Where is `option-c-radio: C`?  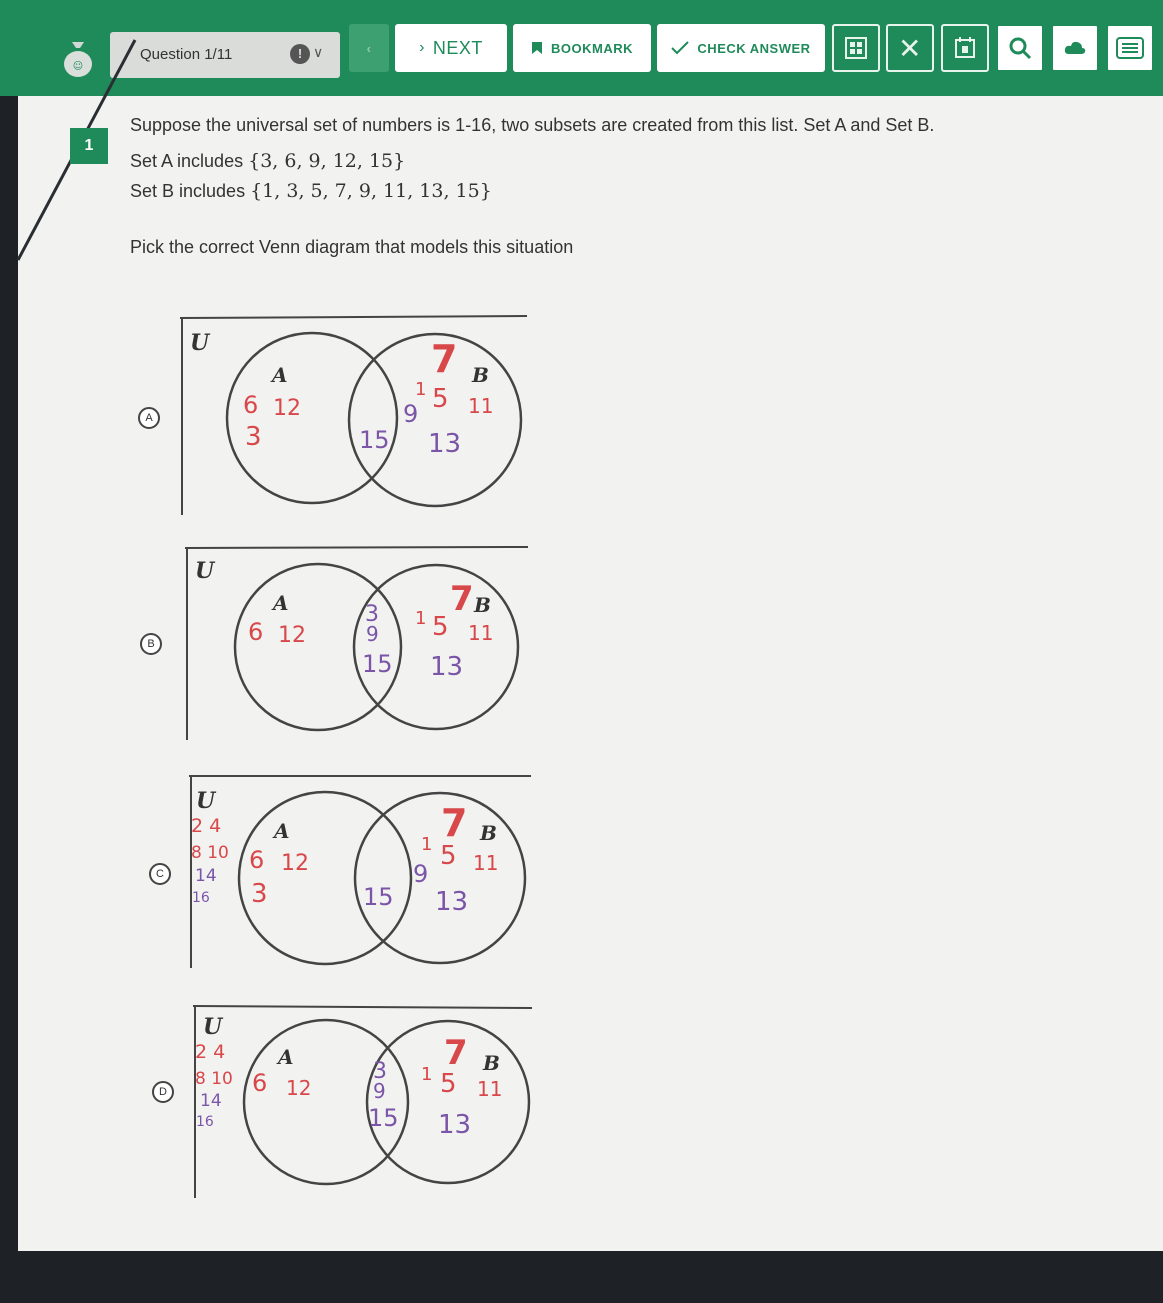 option-c-radio: C is located at coordinates (160, 874).